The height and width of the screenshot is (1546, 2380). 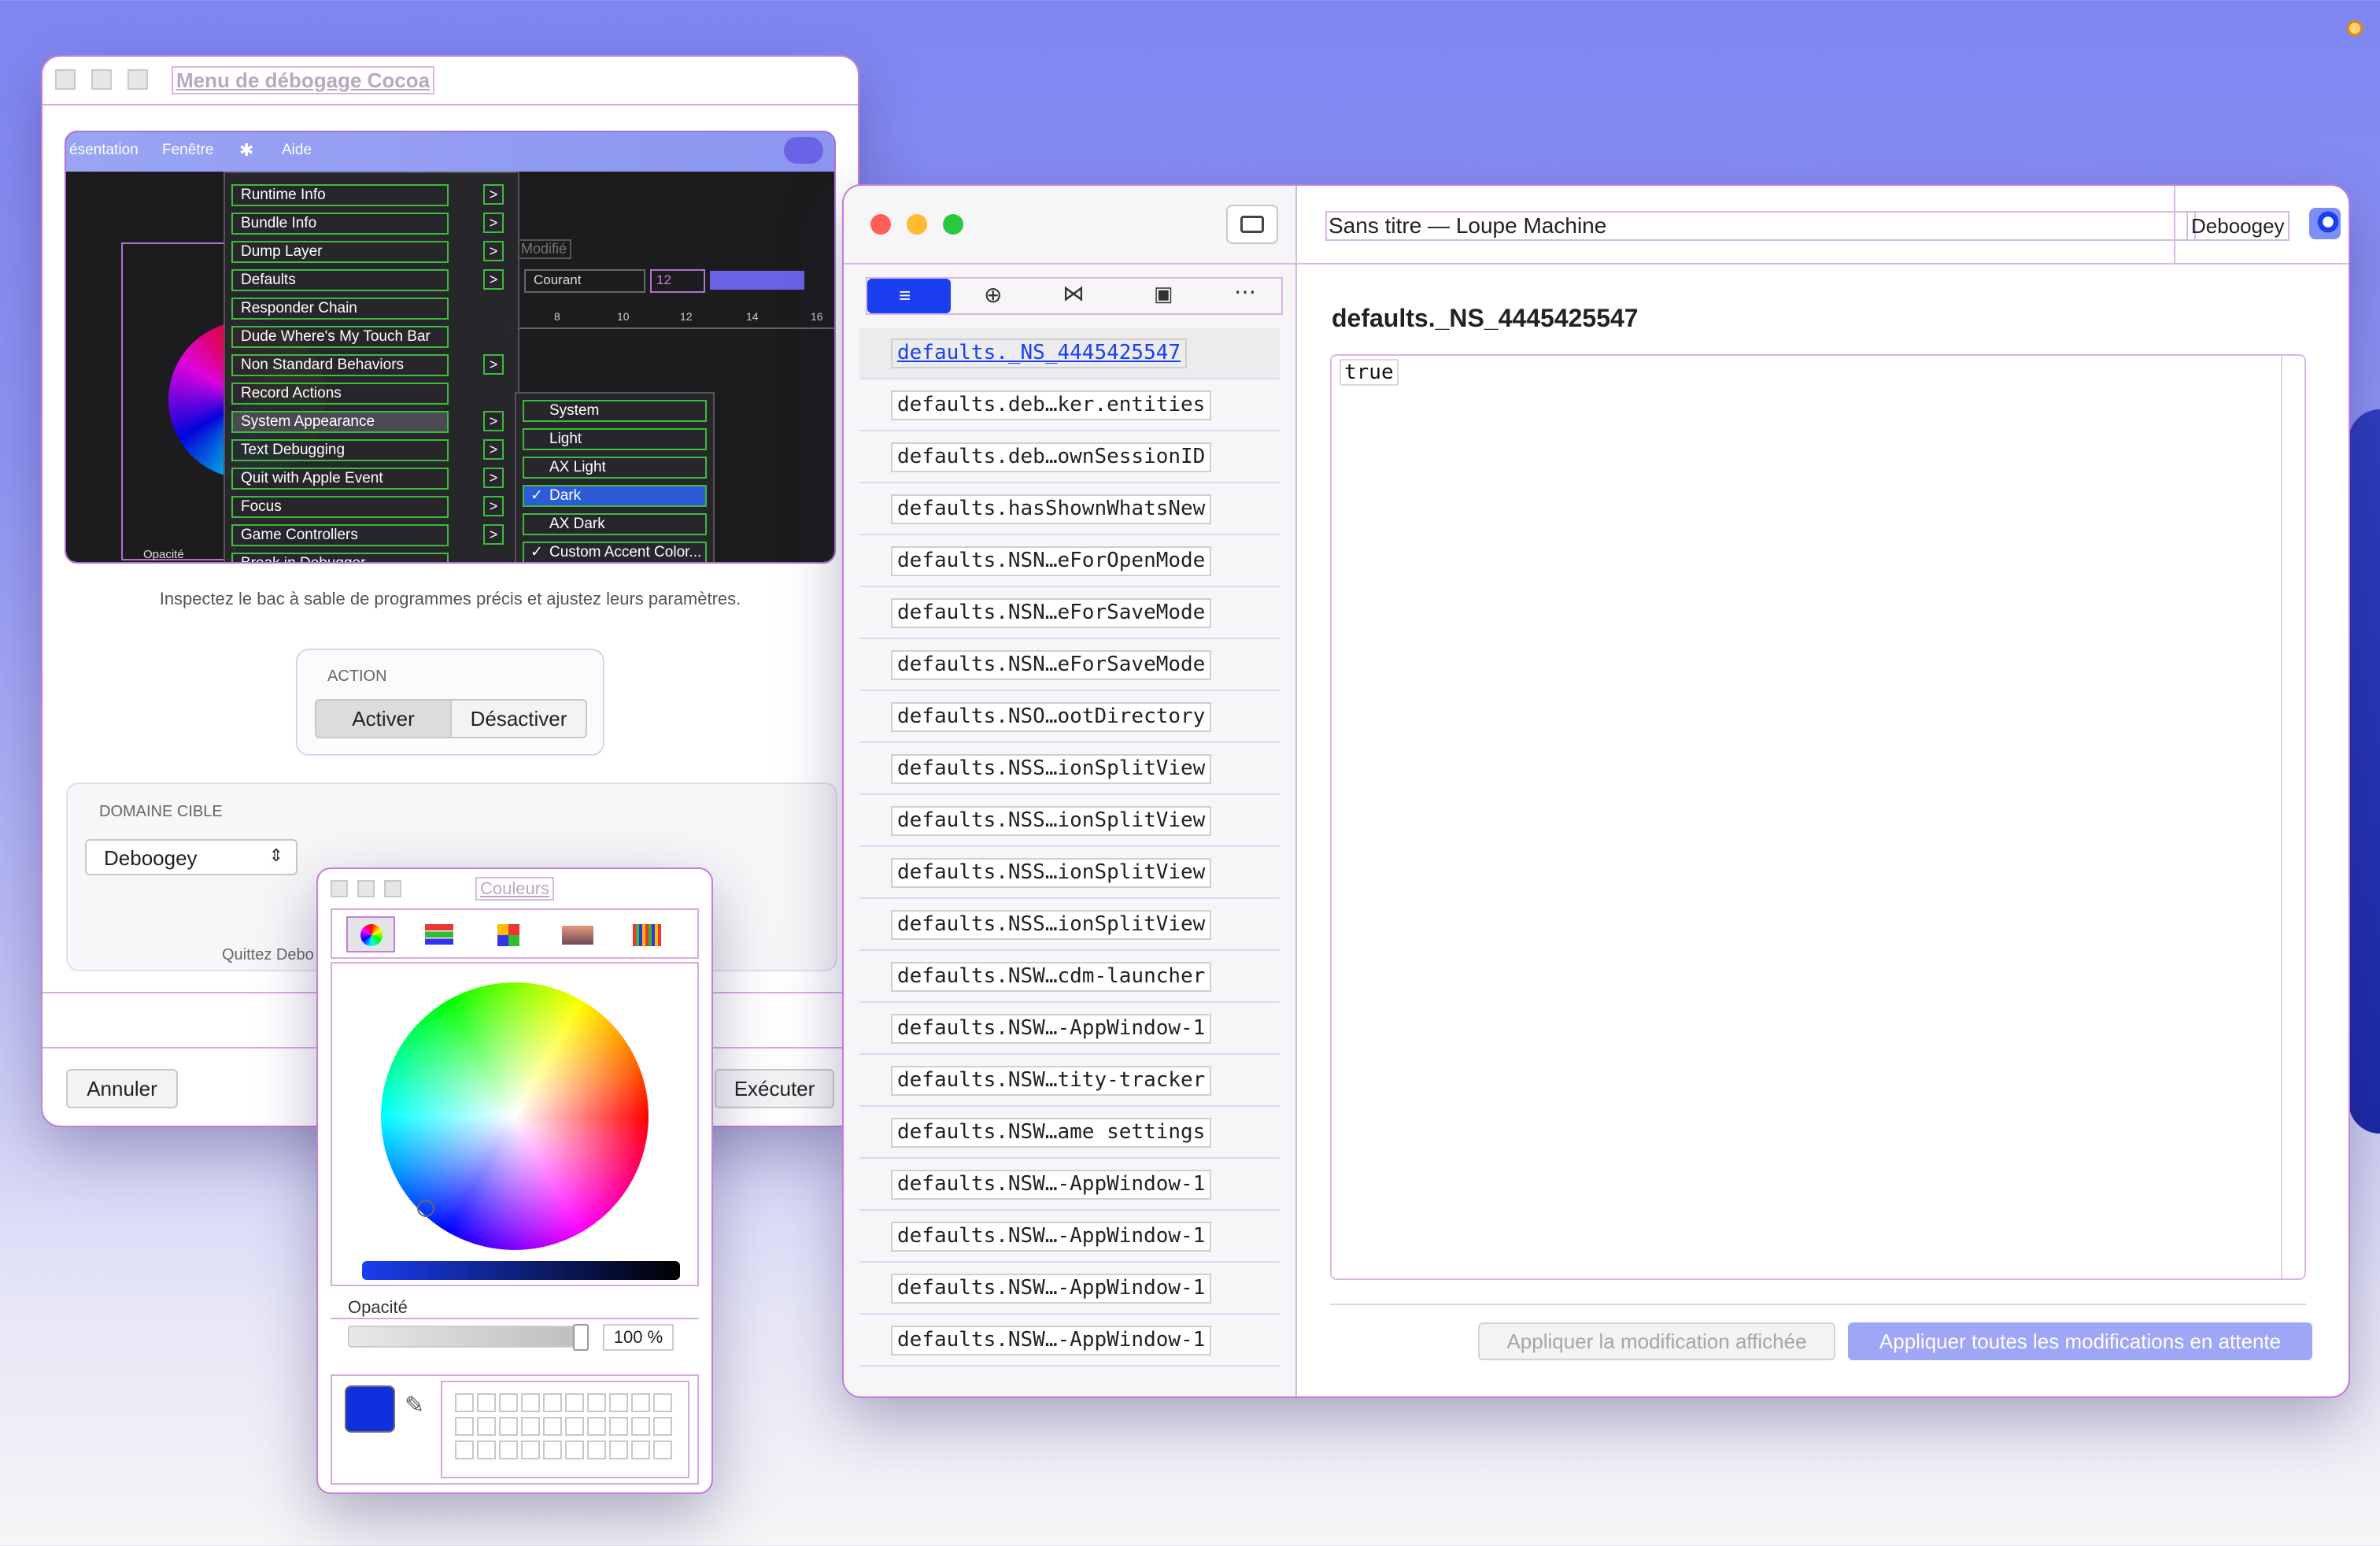 What do you see at coordinates (340, 479) in the screenshot?
I see `debug-menu-item: Quit with Apple Event` at bounding box center [340, 479].